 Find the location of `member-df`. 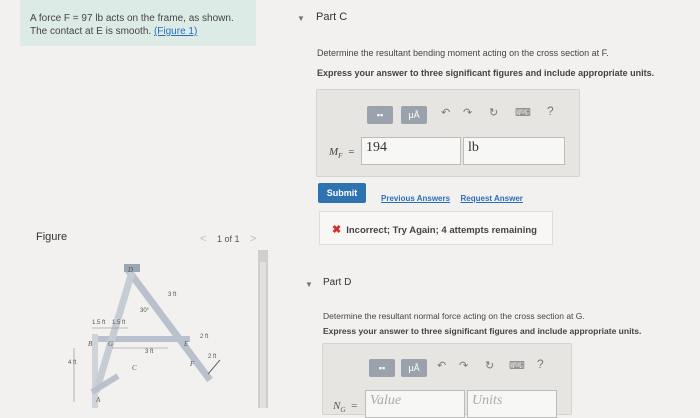

member-df is located at coordinates (169, 325).